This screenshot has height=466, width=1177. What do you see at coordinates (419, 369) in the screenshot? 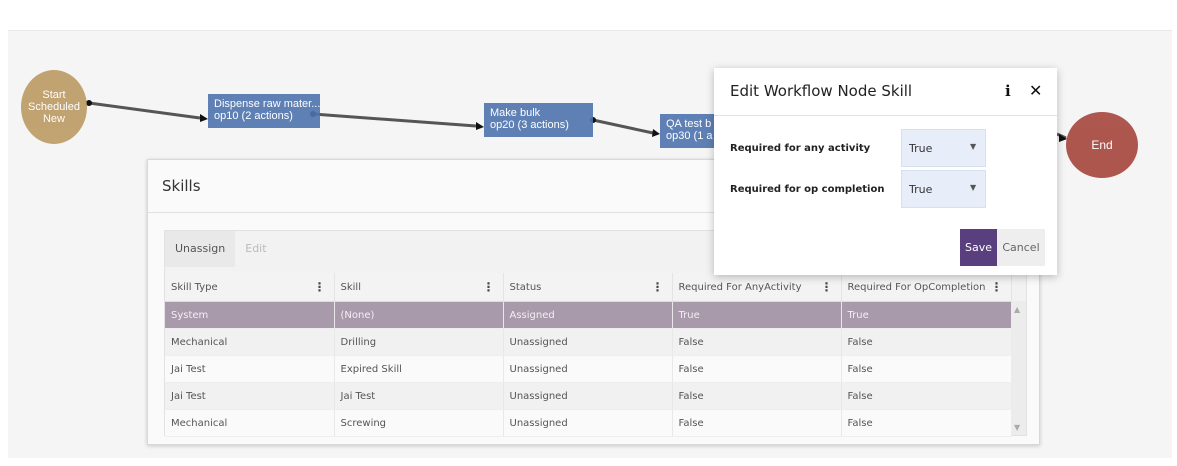
I see `table-cell: Expired Skill` at bounding box center [419, 369].